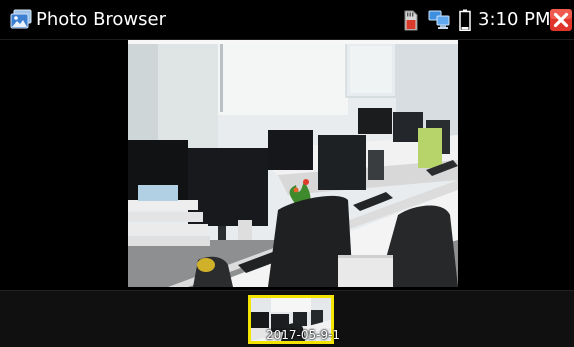 This screenshot has height=347, width=574. I want to click on sd-card-icon, so click(411, 20).